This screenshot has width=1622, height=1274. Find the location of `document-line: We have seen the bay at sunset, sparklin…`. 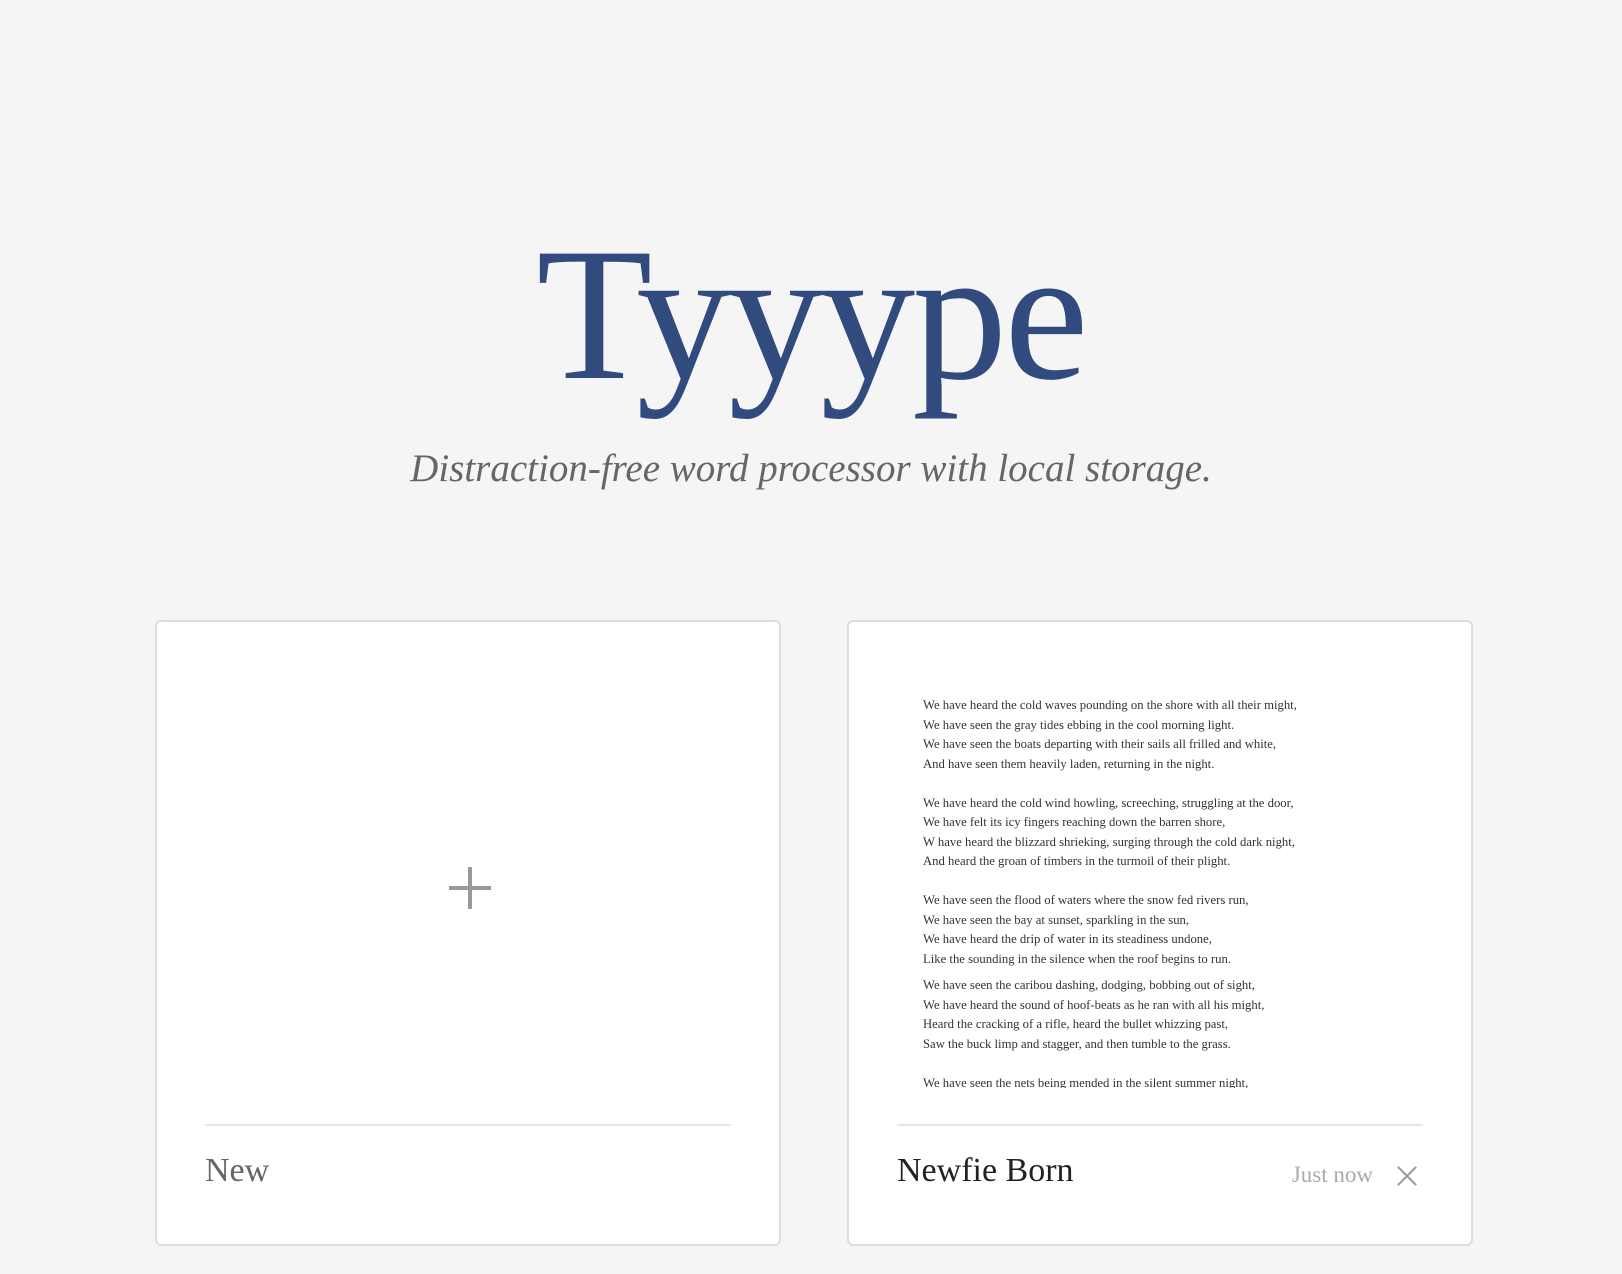

document-line: We have seen the bay at sunset, sparklin… is located at coordinates (1056, 919).